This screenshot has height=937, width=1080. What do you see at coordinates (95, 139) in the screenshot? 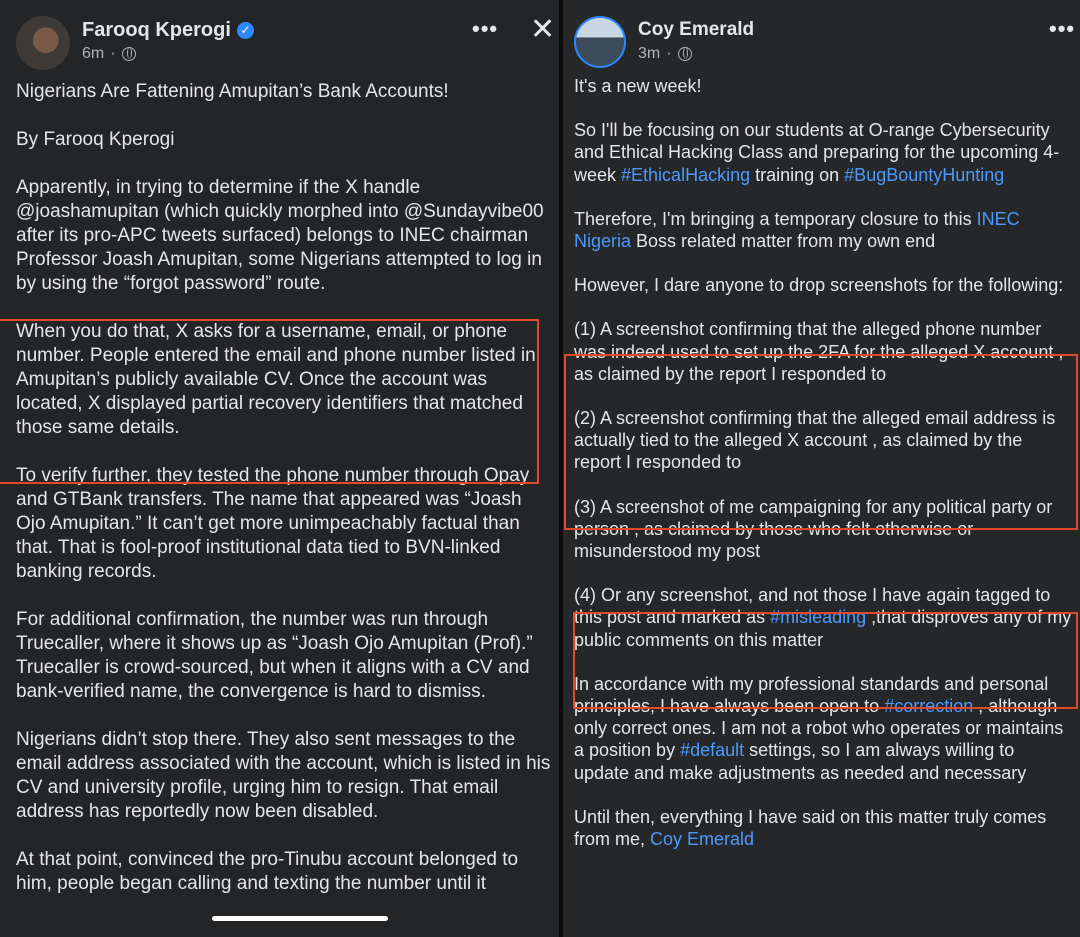
I see `post-paragraph: By Farooq Kperogi` at bounding box center [95, 139].